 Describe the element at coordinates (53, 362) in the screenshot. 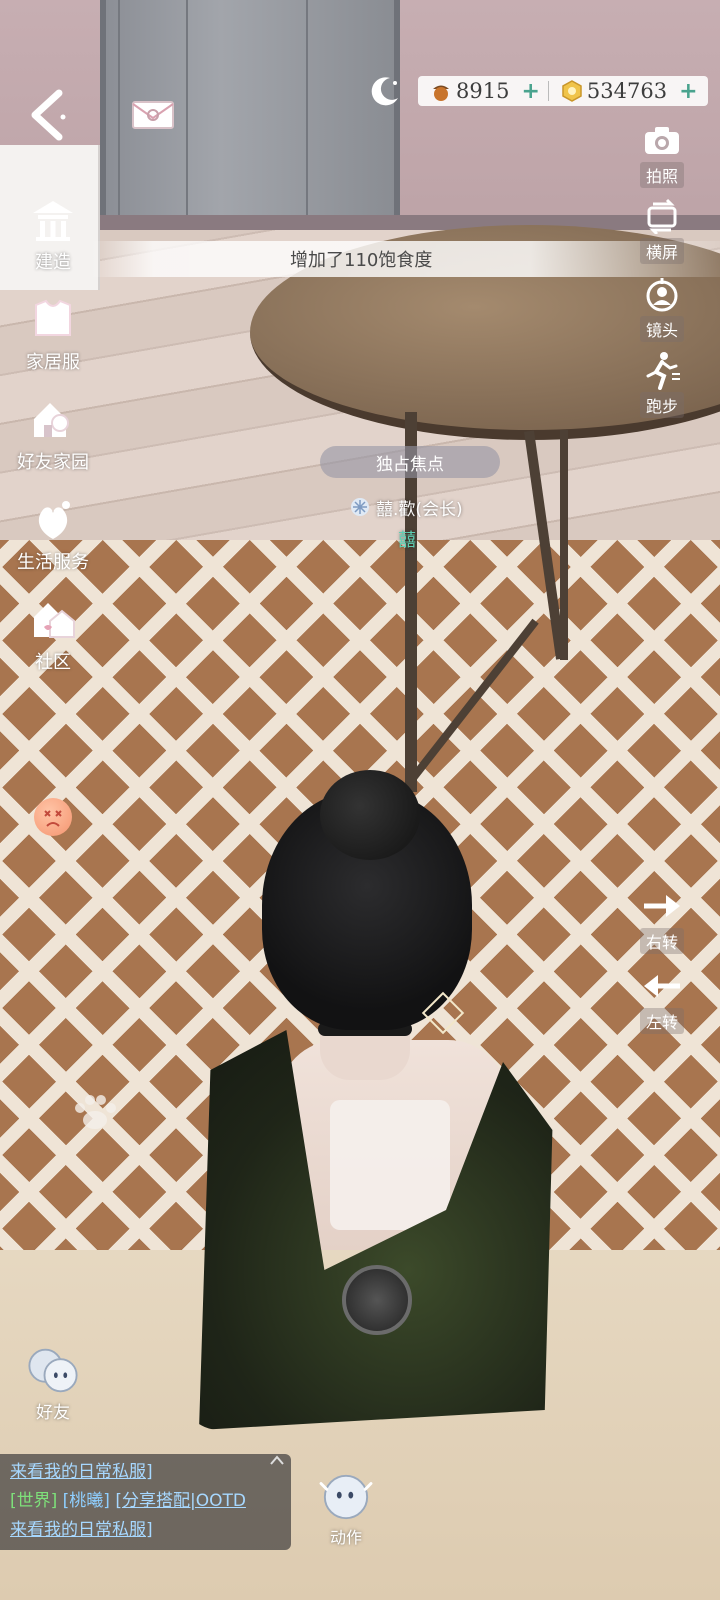

I see `menu-homewear-label: 家居服` at that location.